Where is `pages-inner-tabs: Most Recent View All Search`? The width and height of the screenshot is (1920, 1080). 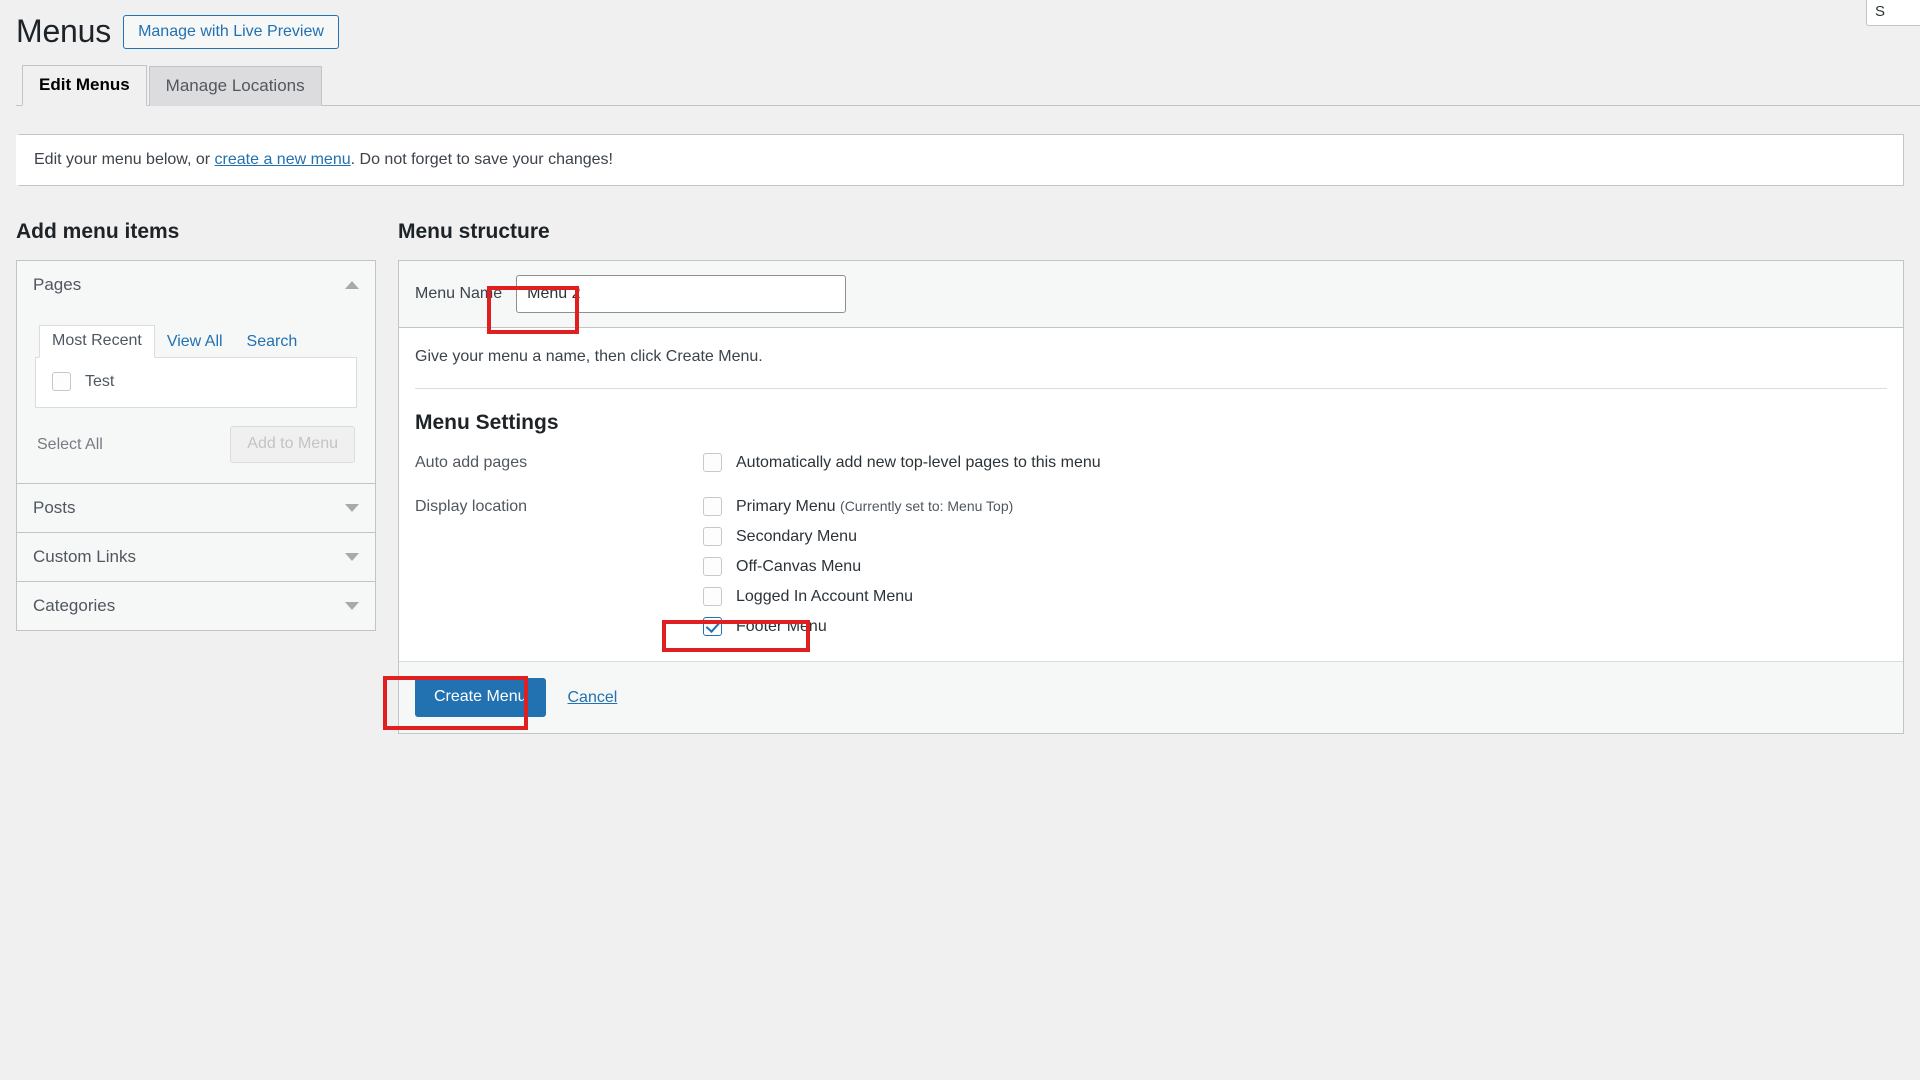 pages-inner-tabs: Most Recent View All Search is located at coordinates (196, 341).